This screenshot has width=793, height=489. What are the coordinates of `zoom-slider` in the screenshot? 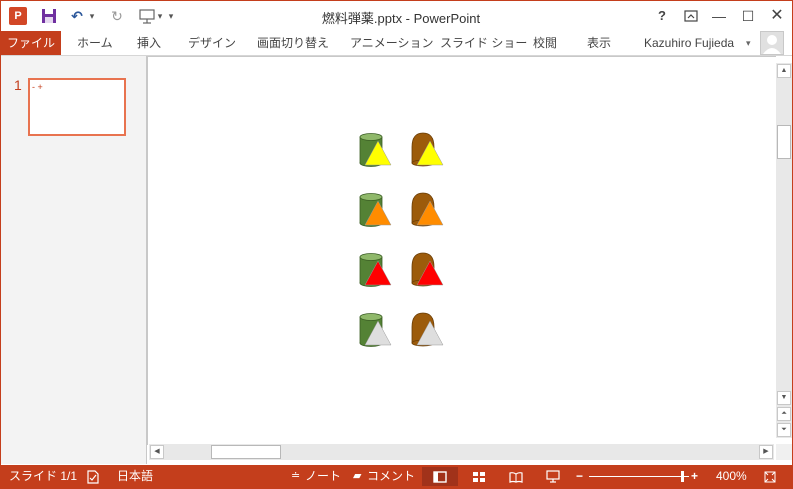 It's located at (639, 476).